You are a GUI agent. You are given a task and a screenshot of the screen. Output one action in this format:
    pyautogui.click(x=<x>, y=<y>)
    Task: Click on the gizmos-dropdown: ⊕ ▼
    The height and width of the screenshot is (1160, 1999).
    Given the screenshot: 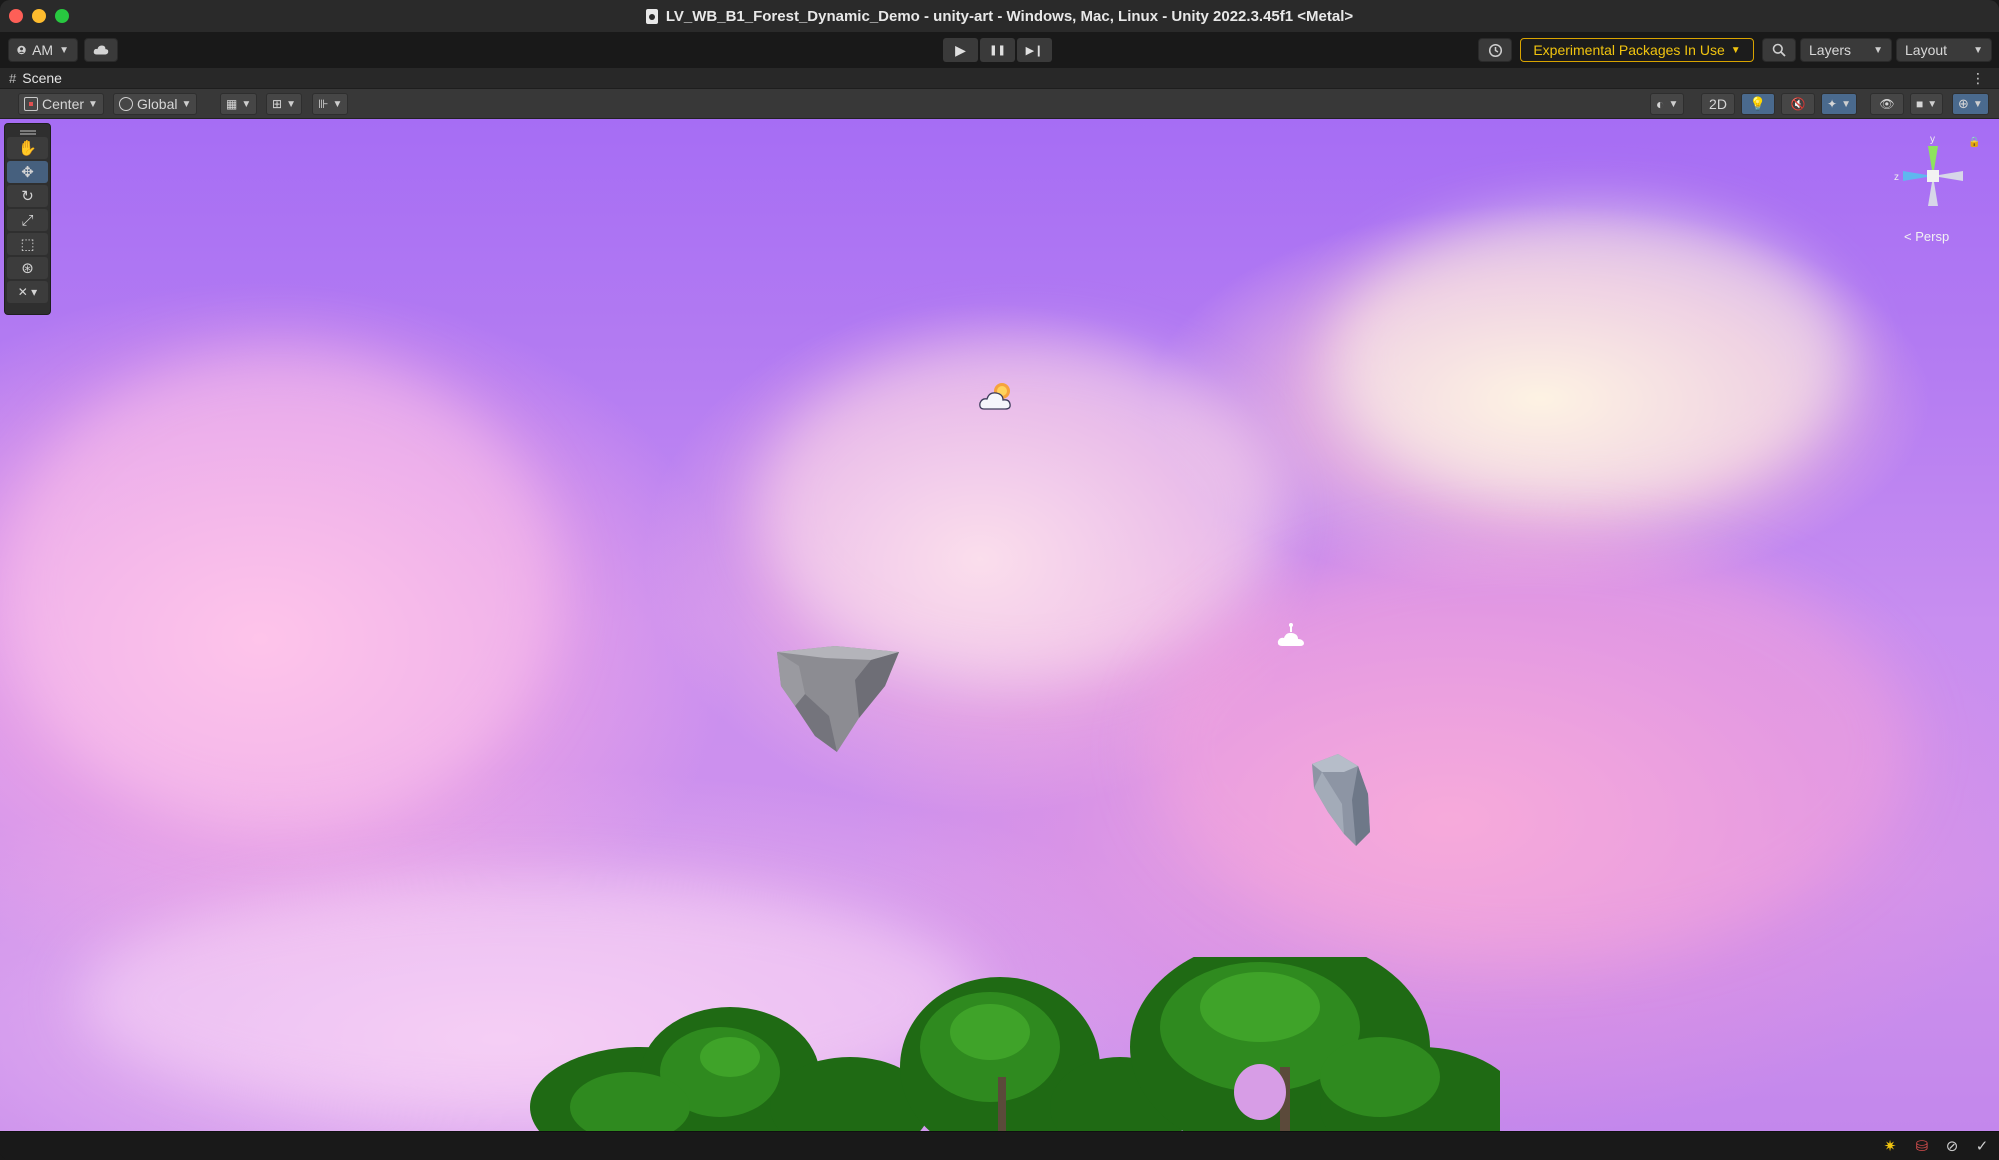 What is the action you would take?
    pyautogui.click(x=1970, y=104)
    